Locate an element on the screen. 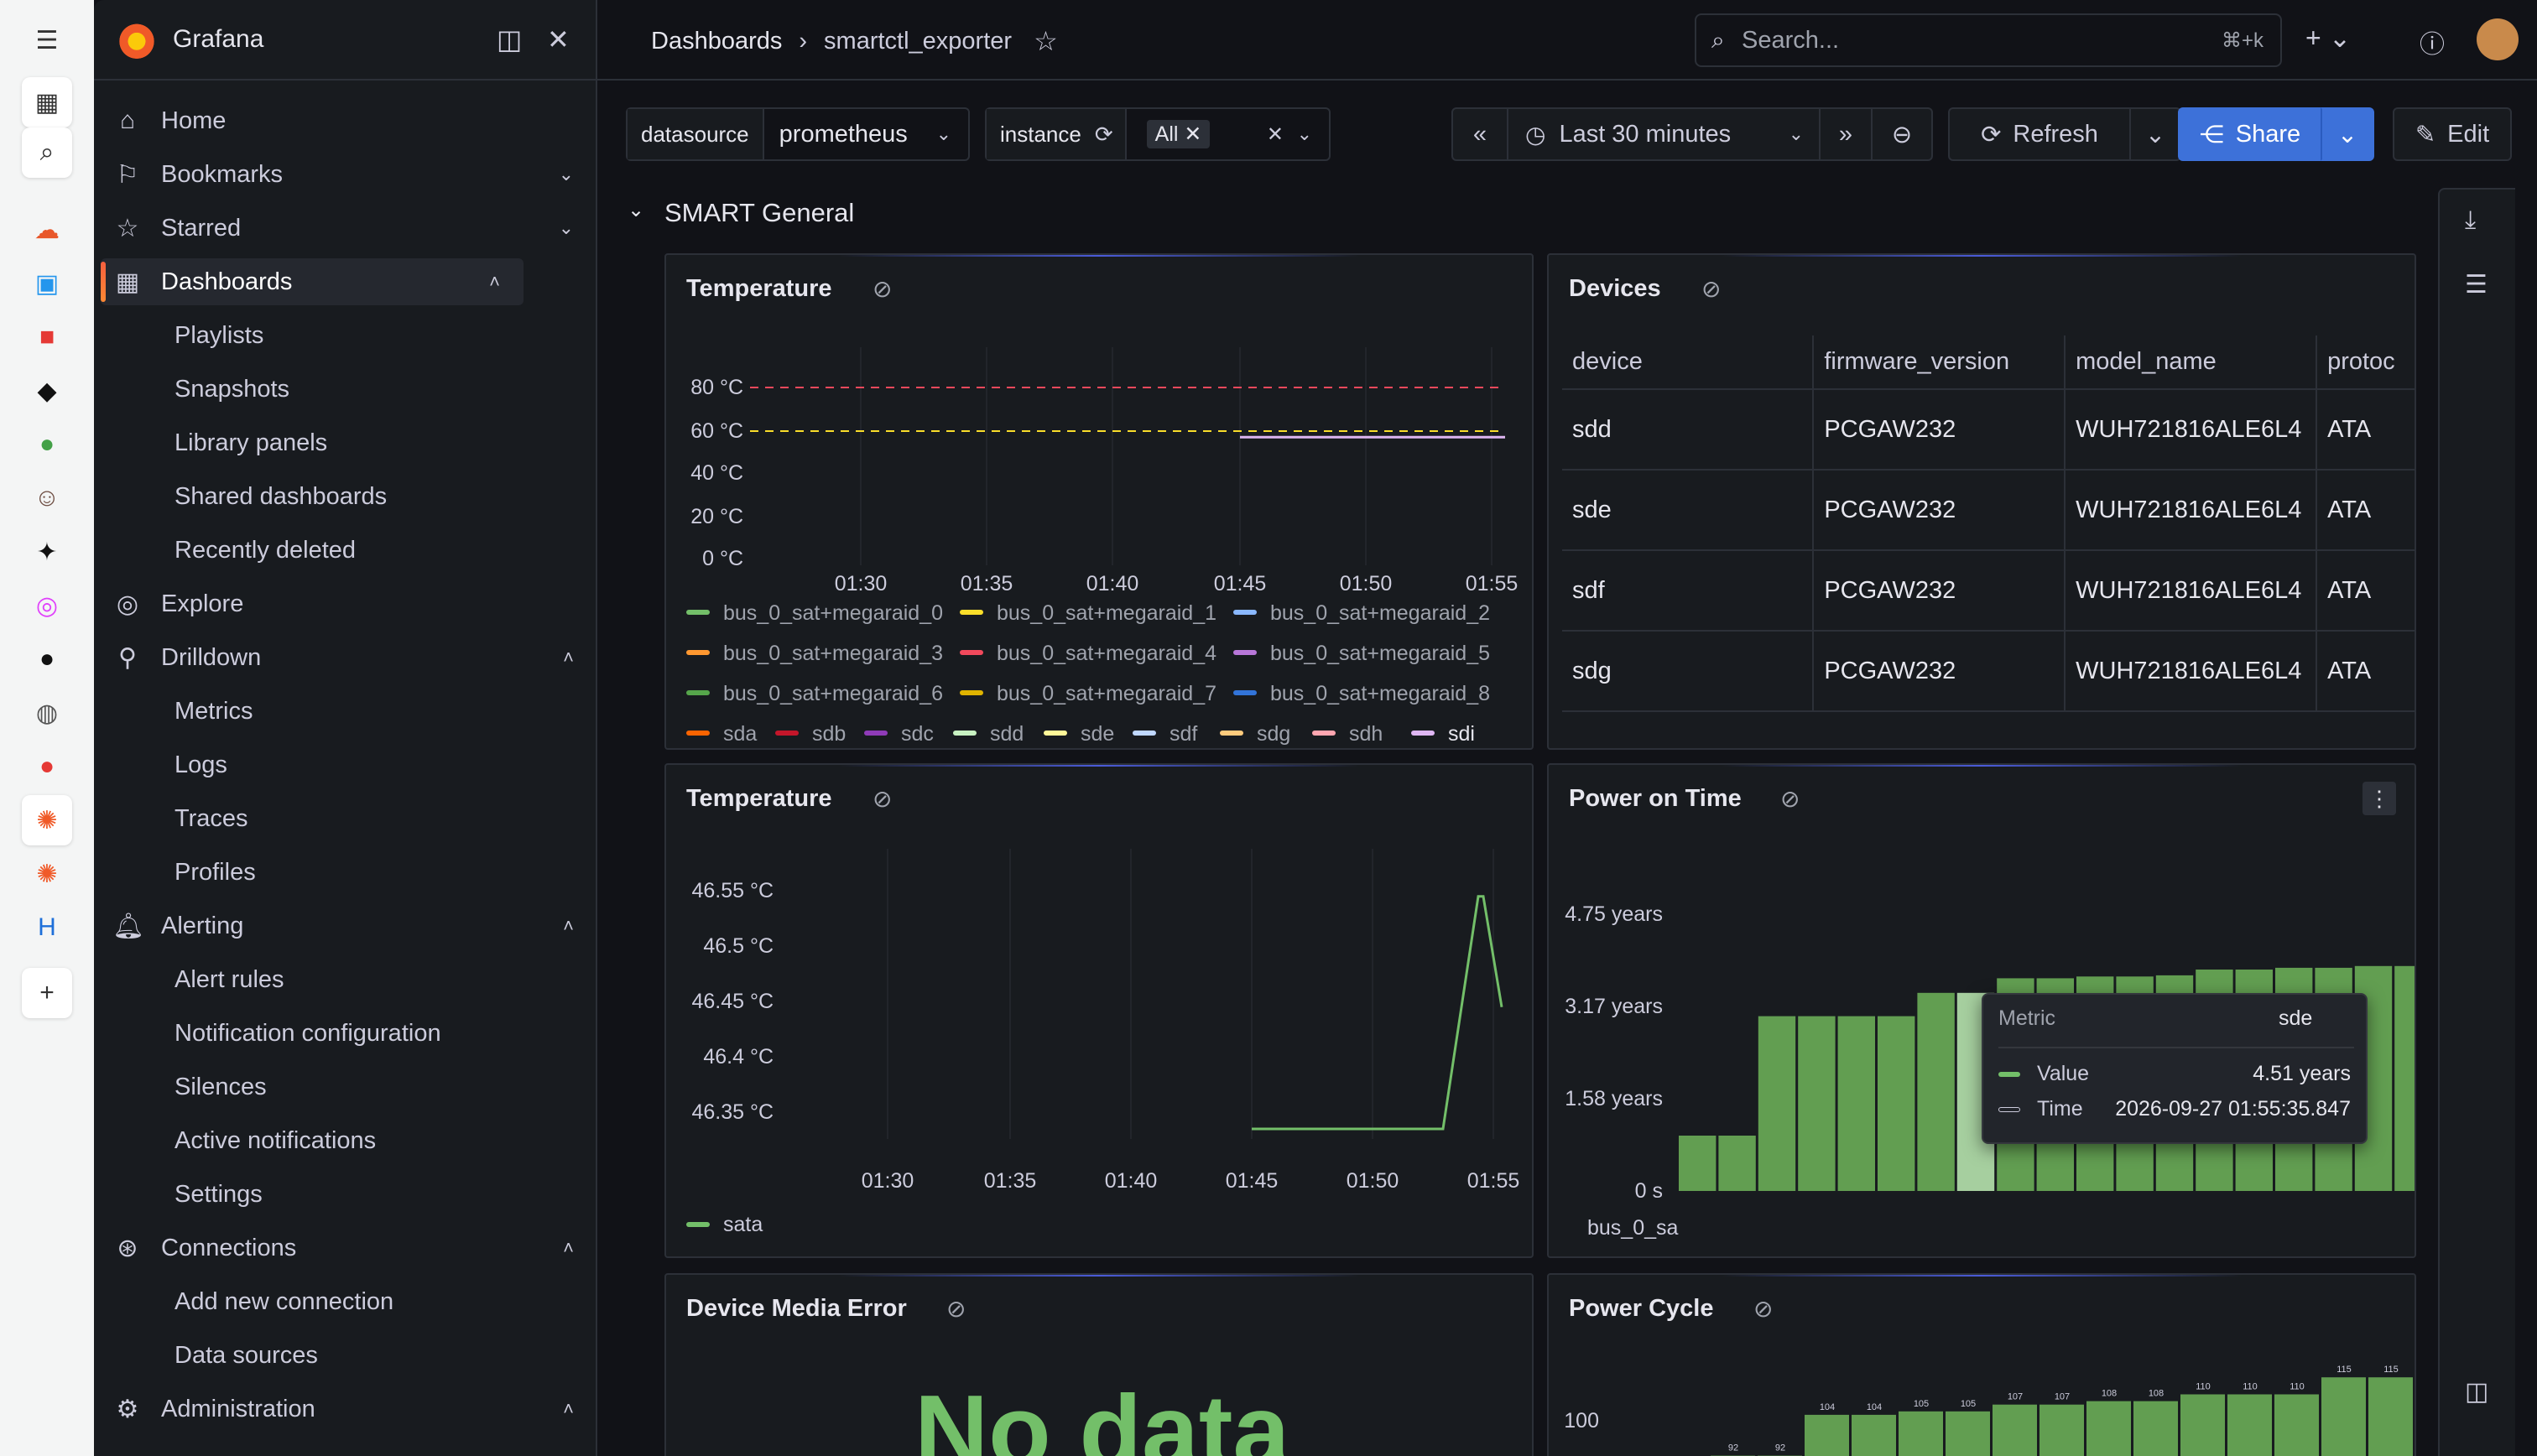 This screenshot has height=1456, width=2537. sidebar-item-data-sources: Data sources is located at coordinates (345, 1355).